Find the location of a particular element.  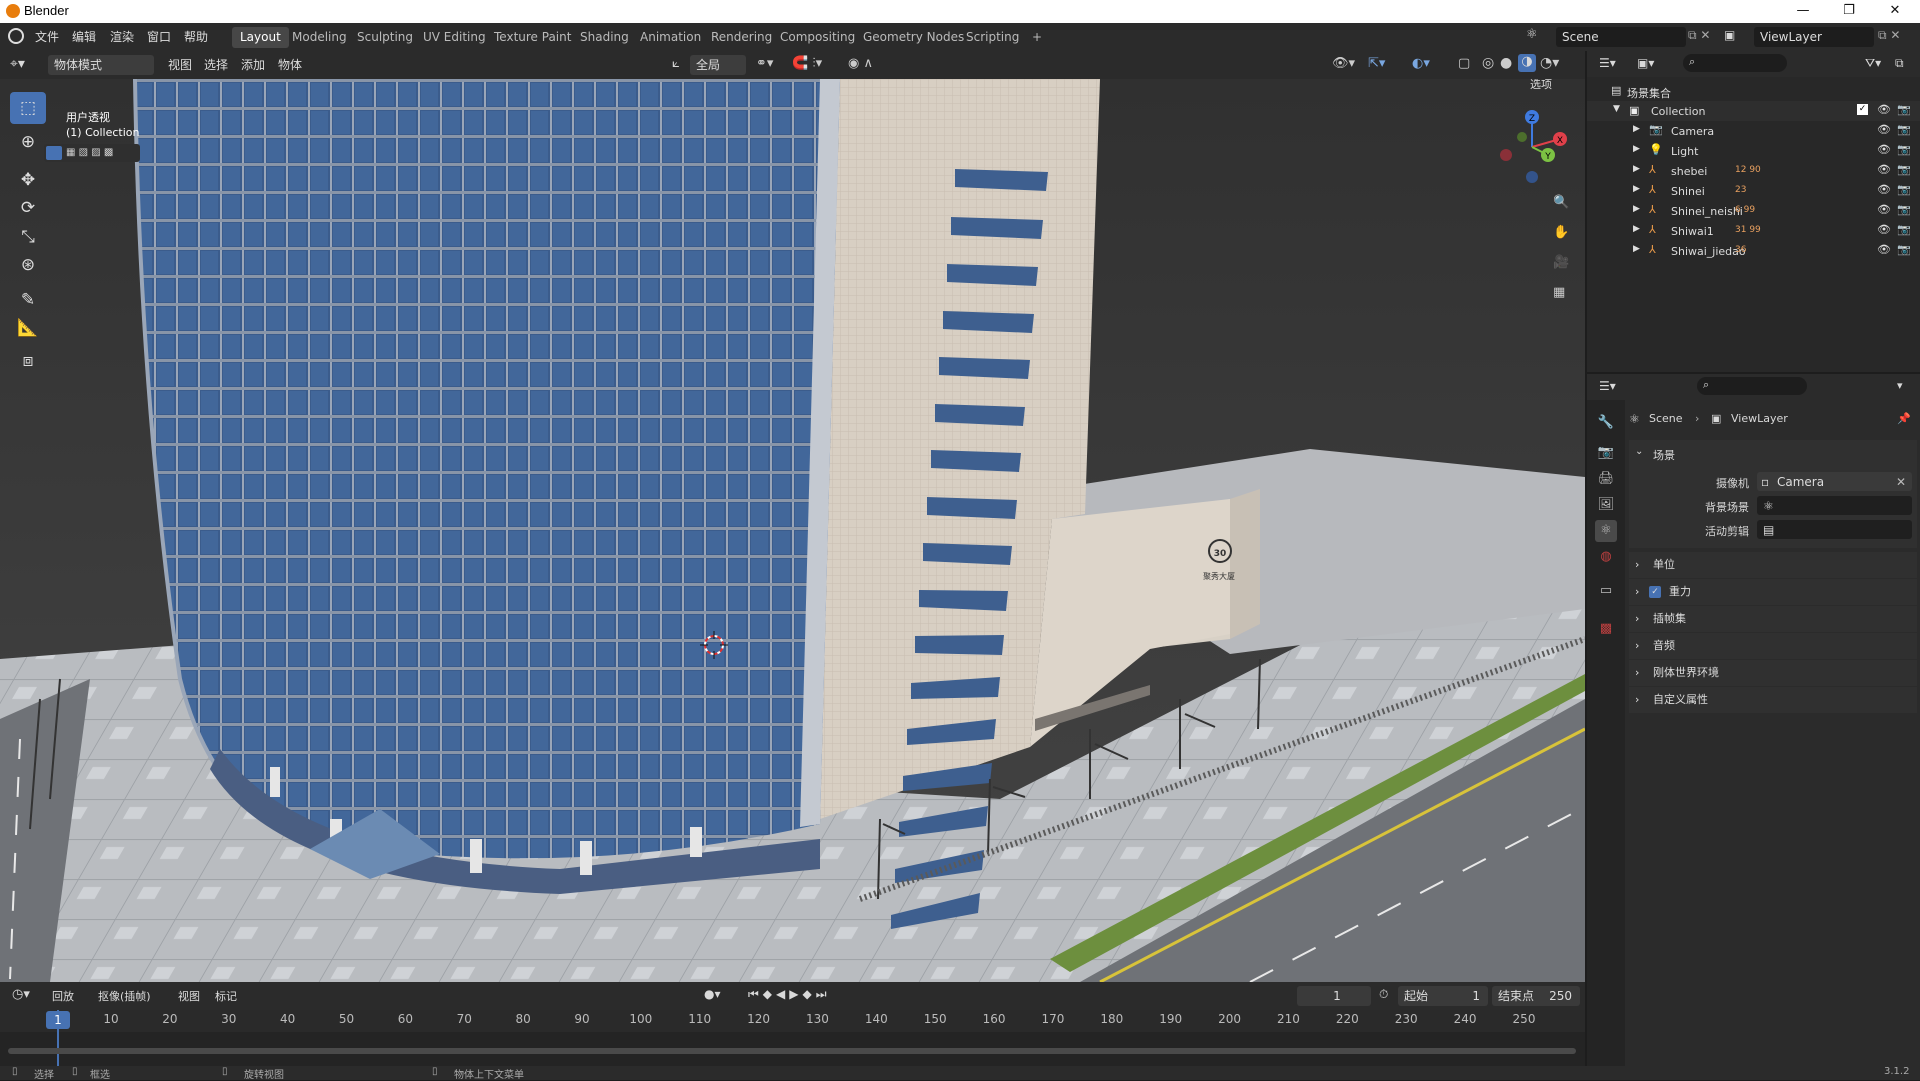

visibility-icon: 👁▾ is located at coordinates (1343, 63).